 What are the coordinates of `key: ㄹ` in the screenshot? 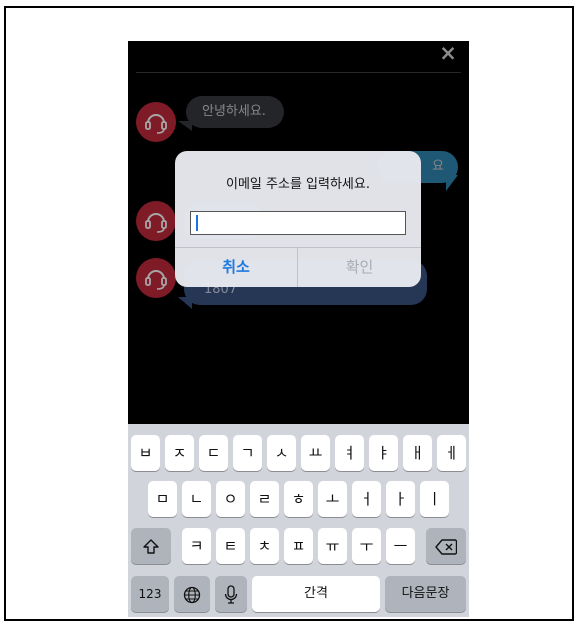 It's located at (264, 499).